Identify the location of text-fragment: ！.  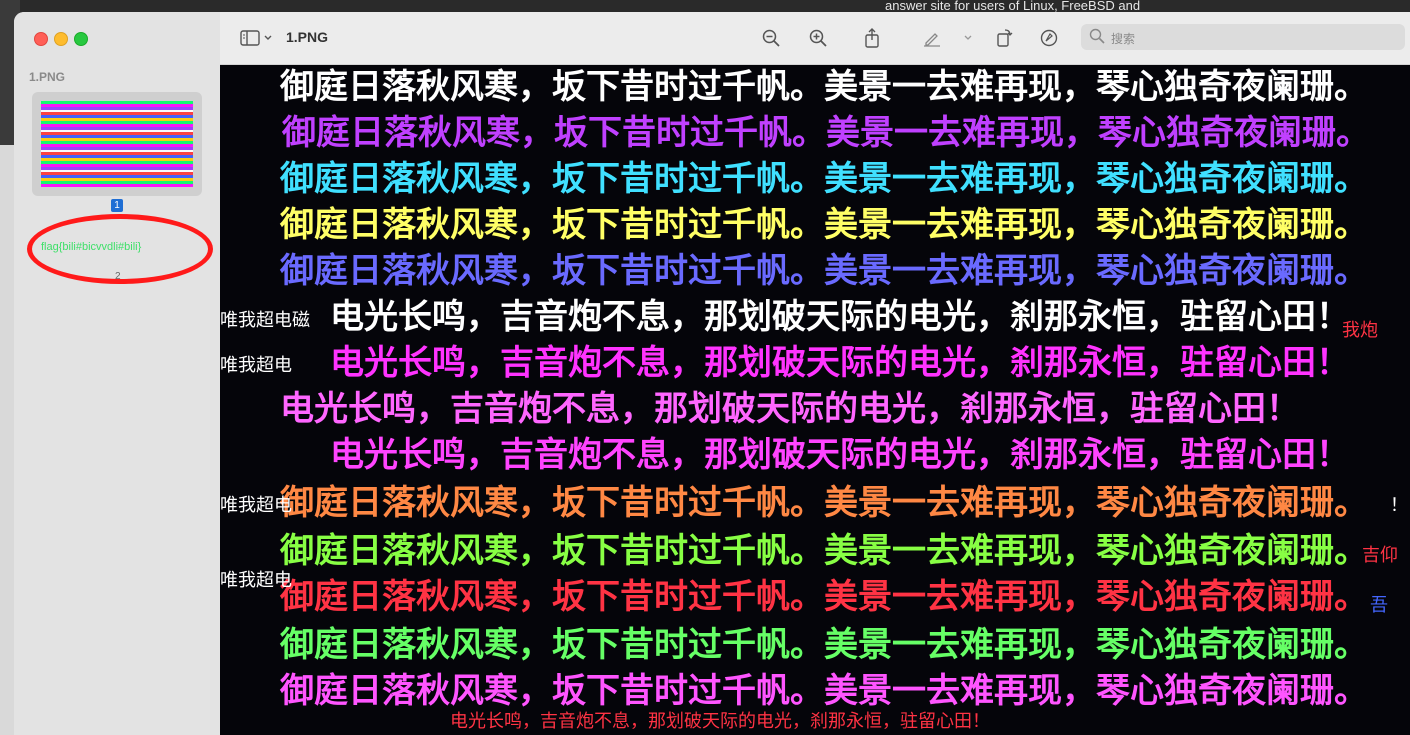
(1399, 505).